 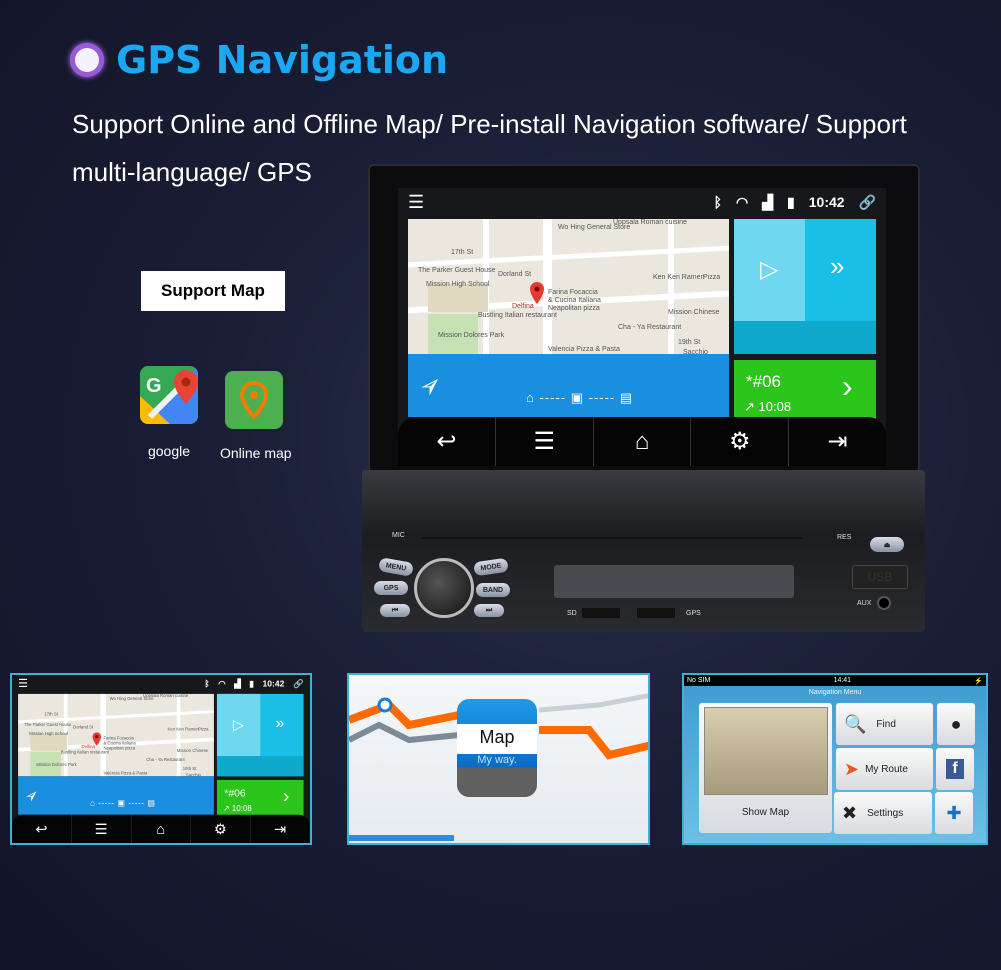 What do you see at coordinates (497, 748) in the screenshot?
I see `map-app-icon: Map My way.` at bounding box center [497, 748].